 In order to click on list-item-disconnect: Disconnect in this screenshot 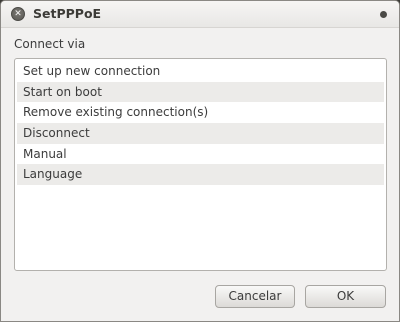, I will do `click(200, 133)`.